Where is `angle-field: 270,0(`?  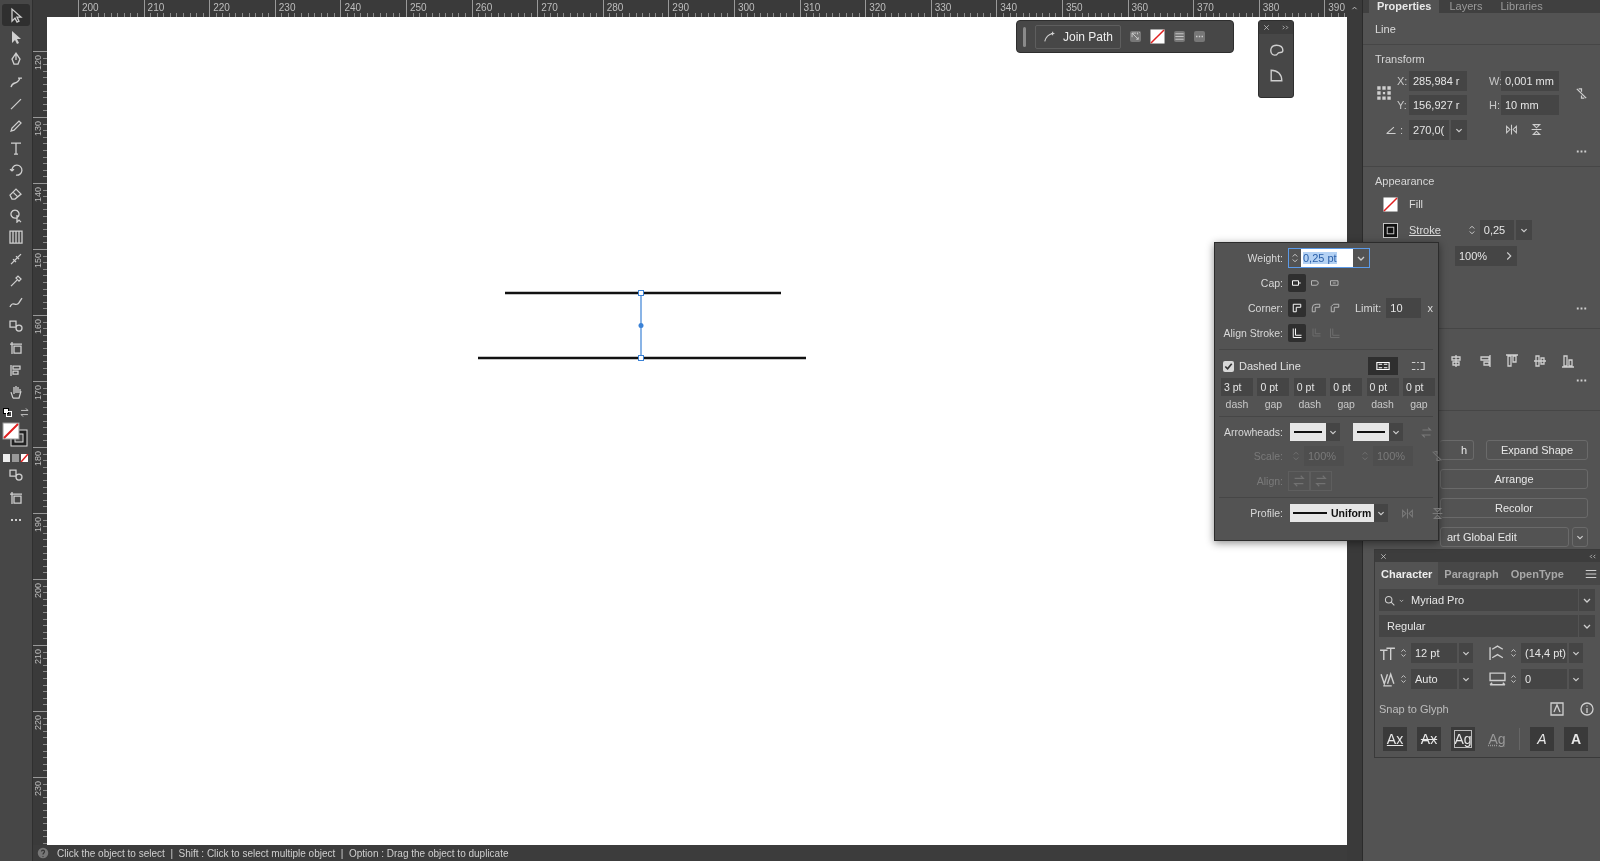 angle-field: 270,0( is located at coordinates (1429, 129).